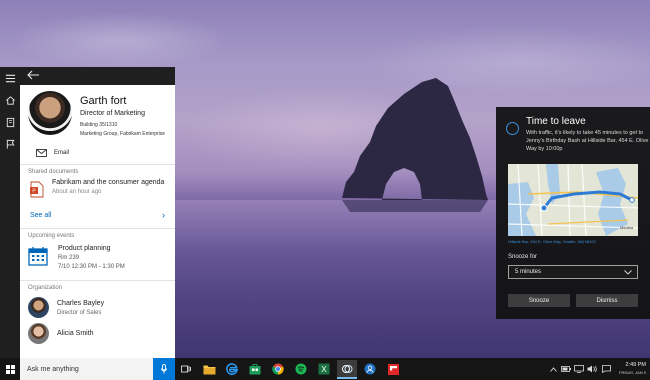  Describe the element at coordinates (45, 288) in the screenshot. I see `organization-label: Organization` at that location.